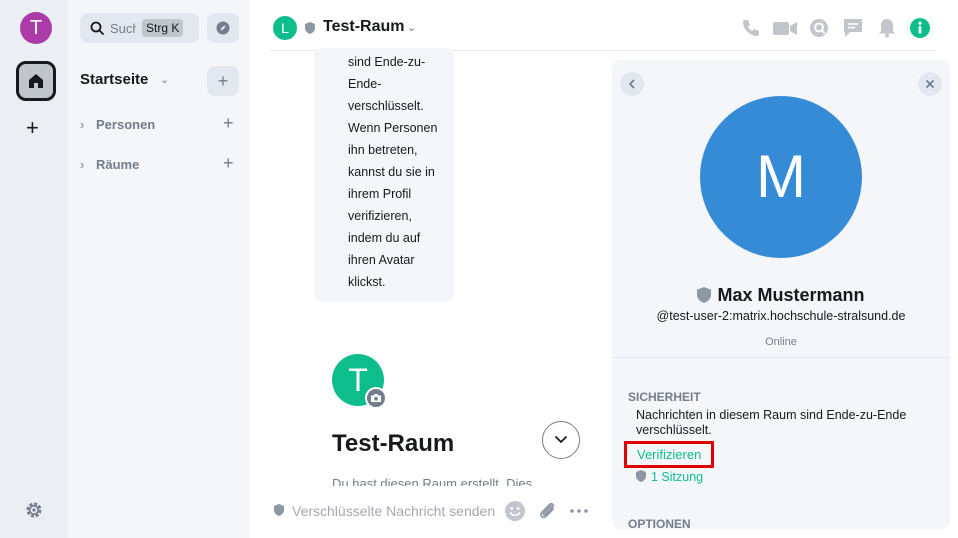  What do you see at coordinates (781, 177) in the screenshot?
I see `member-avatar: M` at bounding box center [781, 177].